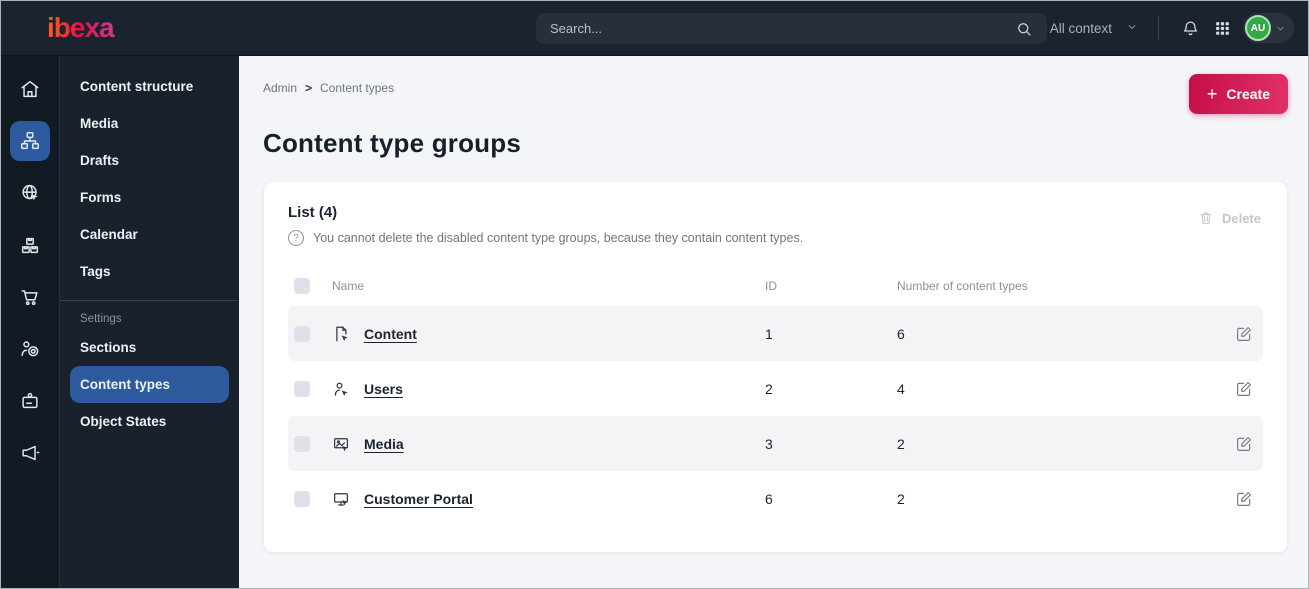 The image size is (1309, 589). What do you see at coordinates (302, 286) in the screenshot?
I see `select-all-checkbox` at bounding box center [302, 286].